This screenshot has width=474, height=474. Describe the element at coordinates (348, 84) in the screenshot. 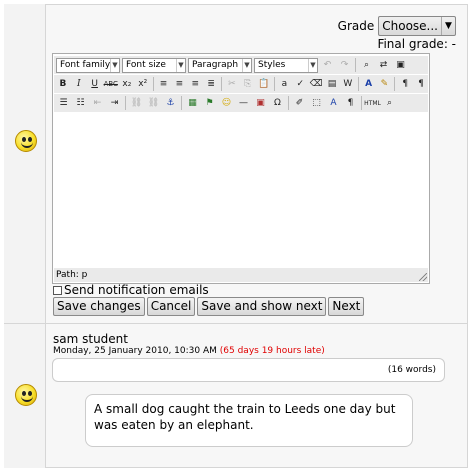

I see `paste-word-icon: W` at that location.